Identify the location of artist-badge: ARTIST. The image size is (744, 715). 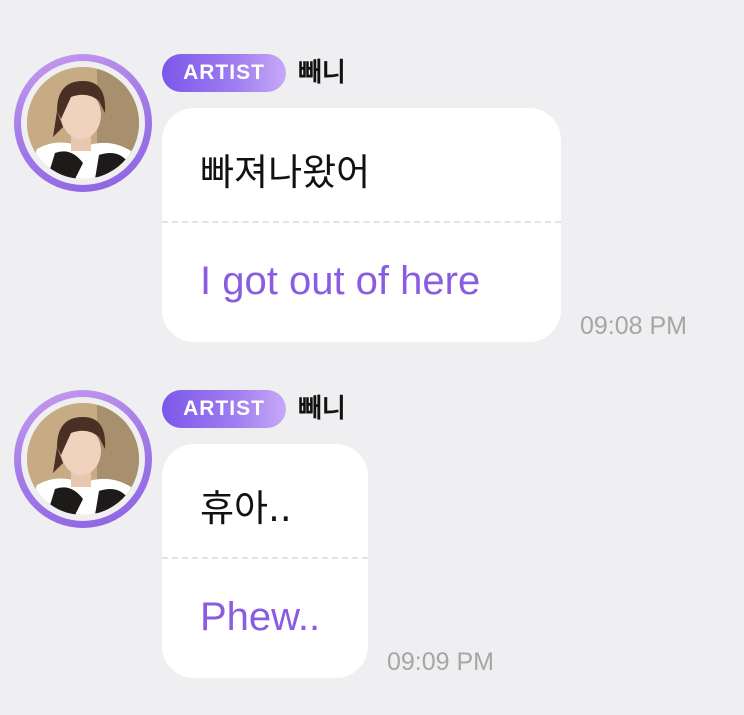
(224, 409).